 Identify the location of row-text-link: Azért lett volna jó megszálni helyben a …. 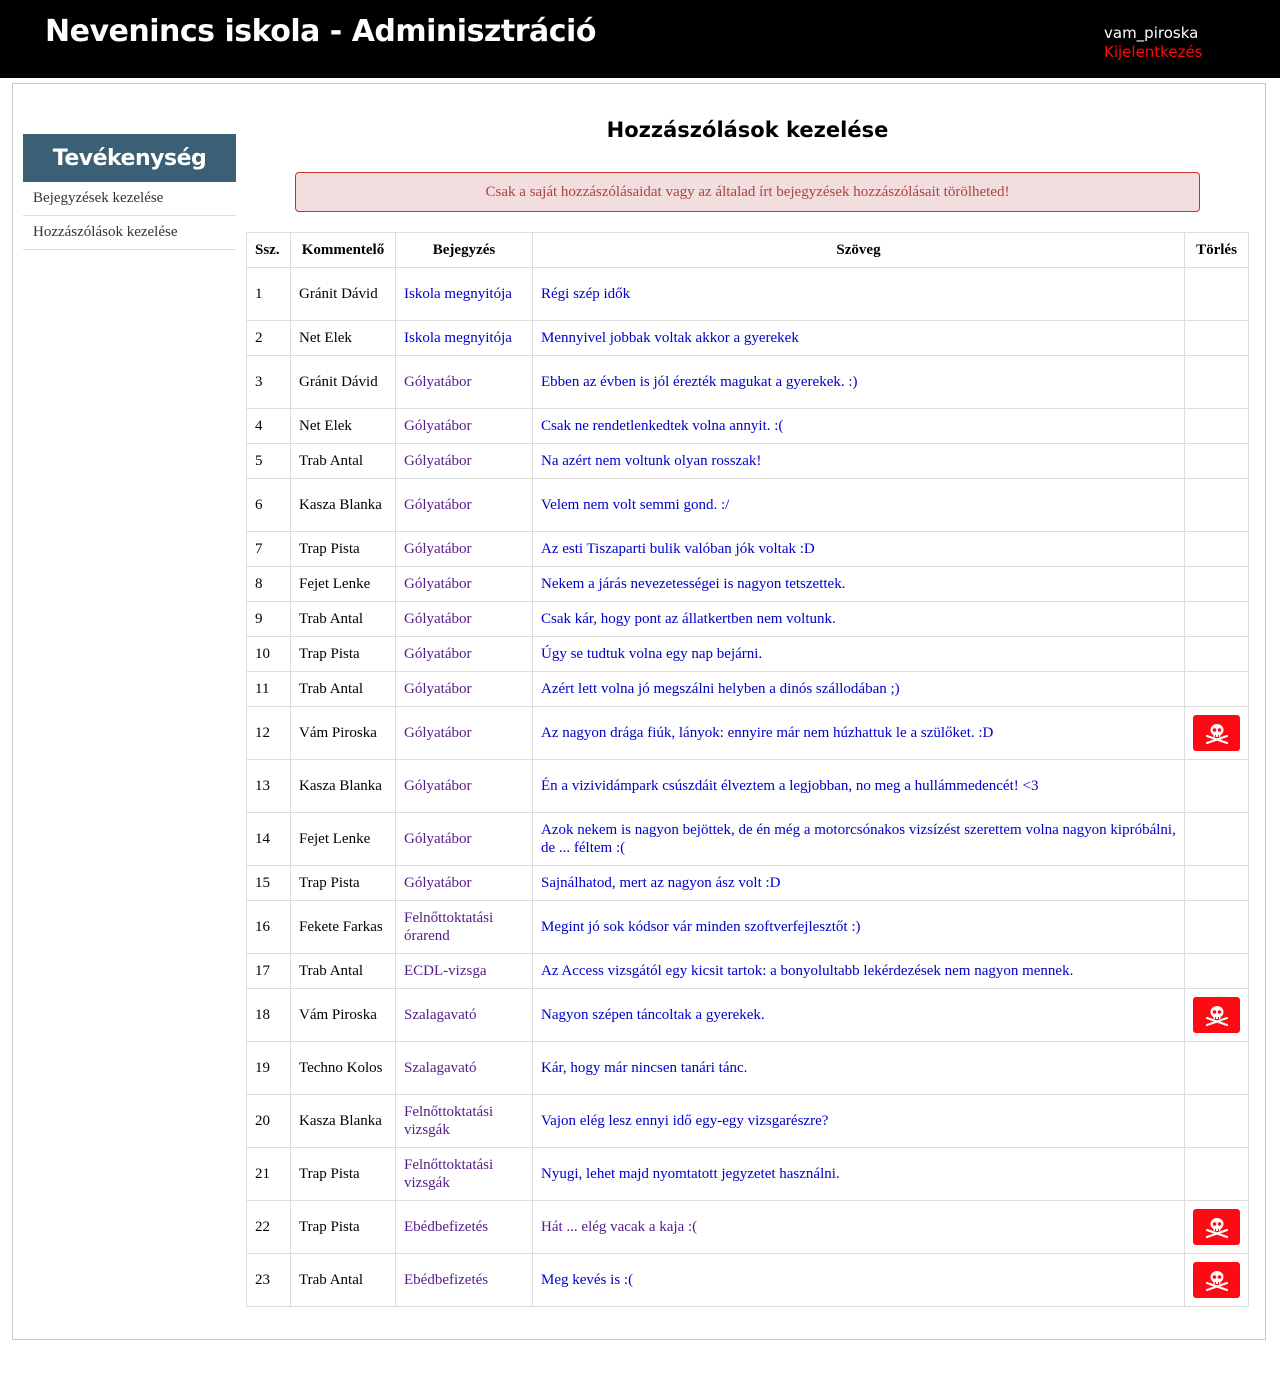
(720, 689).